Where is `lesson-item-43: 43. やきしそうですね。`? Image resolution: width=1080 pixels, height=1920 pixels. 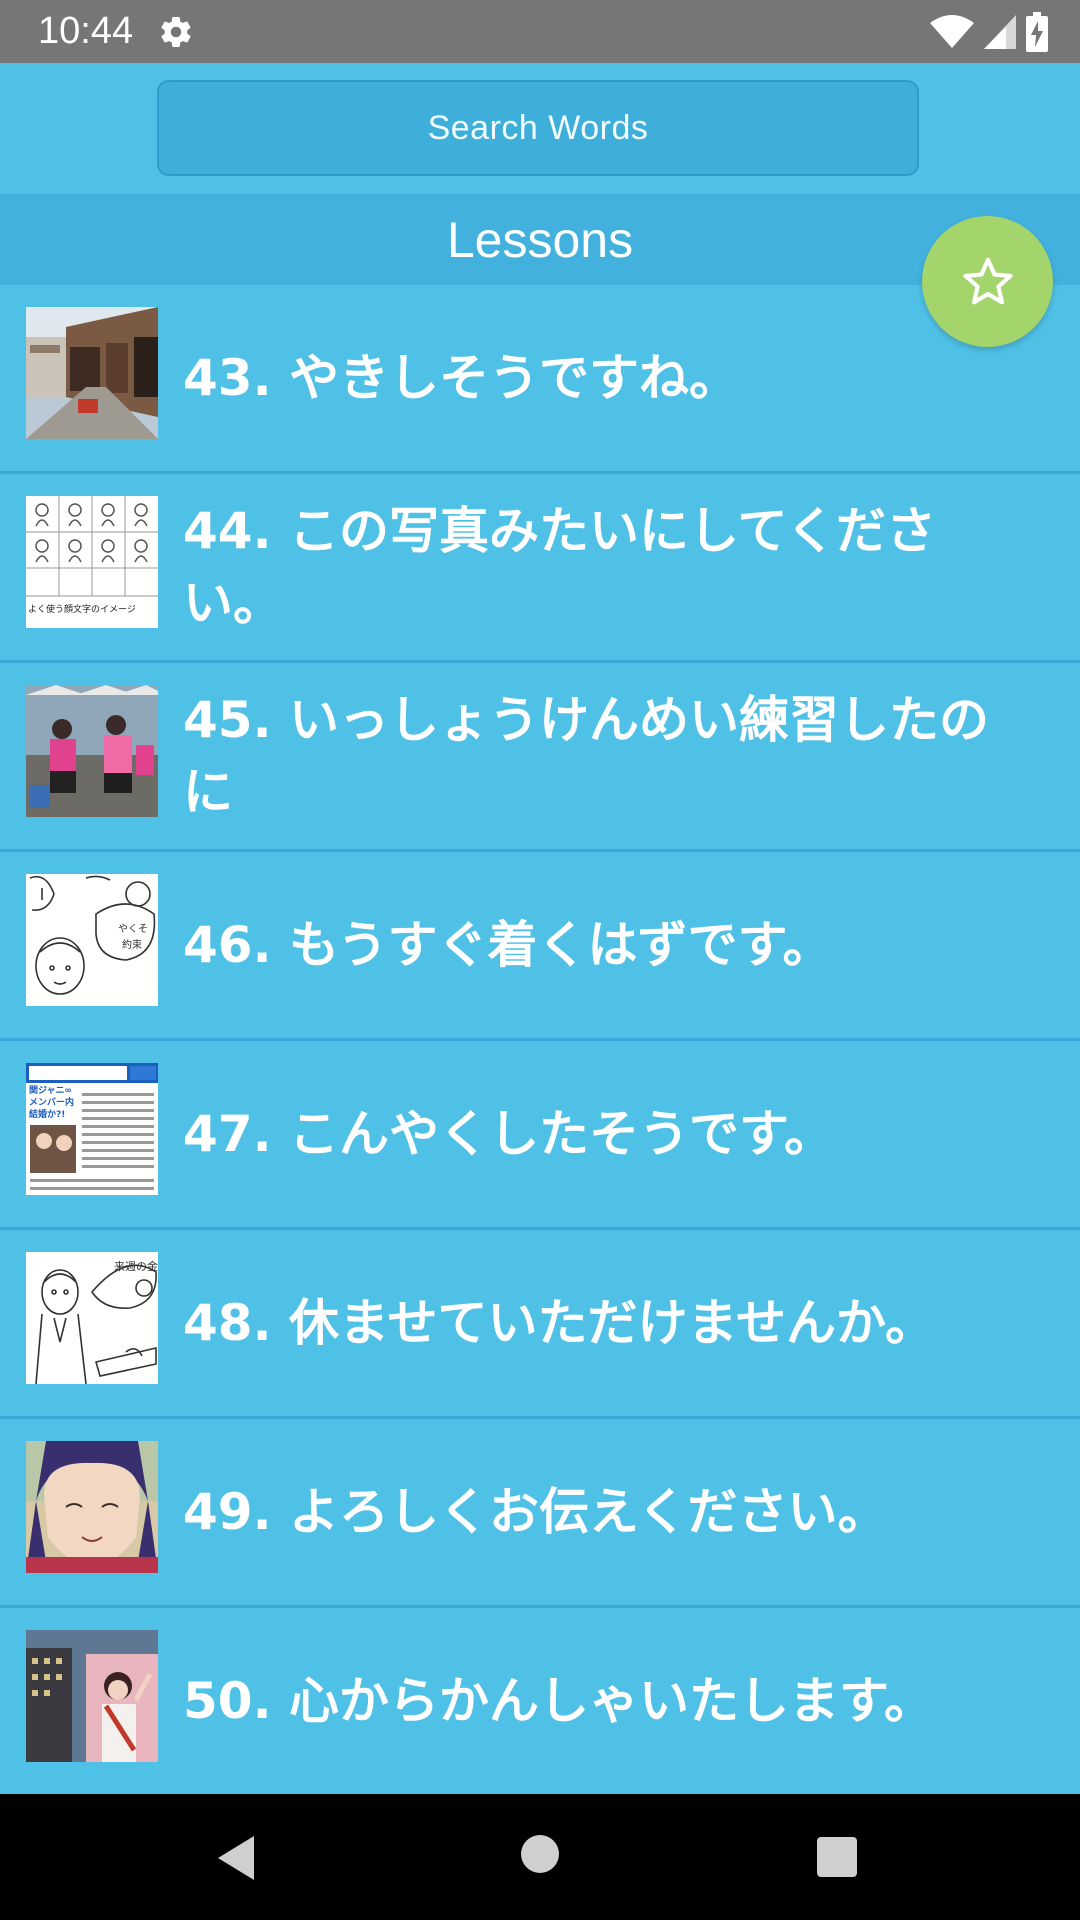 lesson-item-43: 43. やきしそうですね。 is located at coordinates (540, 379).